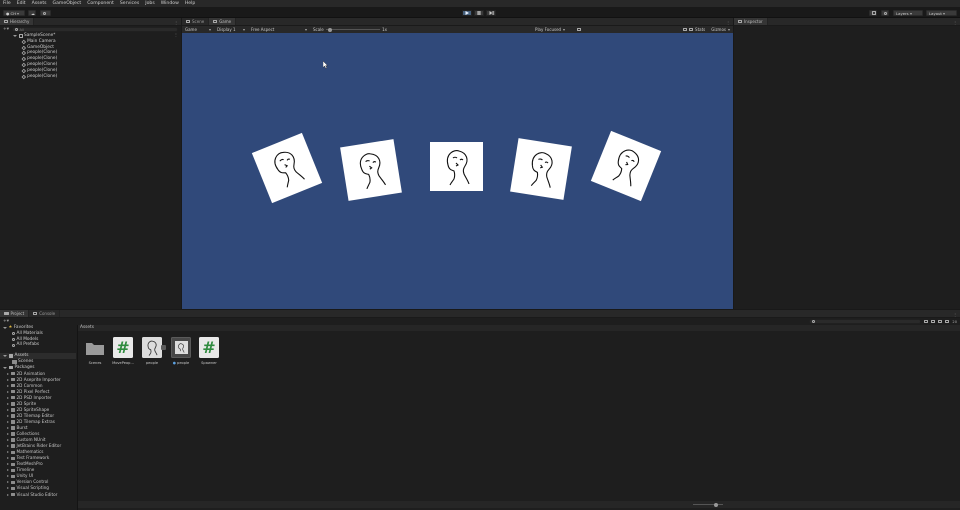  Describe the element at coordinates (7, 3) in the screenshot. I see `menu-file: File` at that location.